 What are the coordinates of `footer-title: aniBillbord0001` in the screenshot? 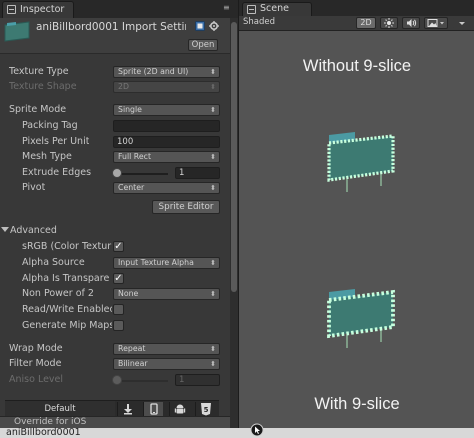 It's located at (43, 432).